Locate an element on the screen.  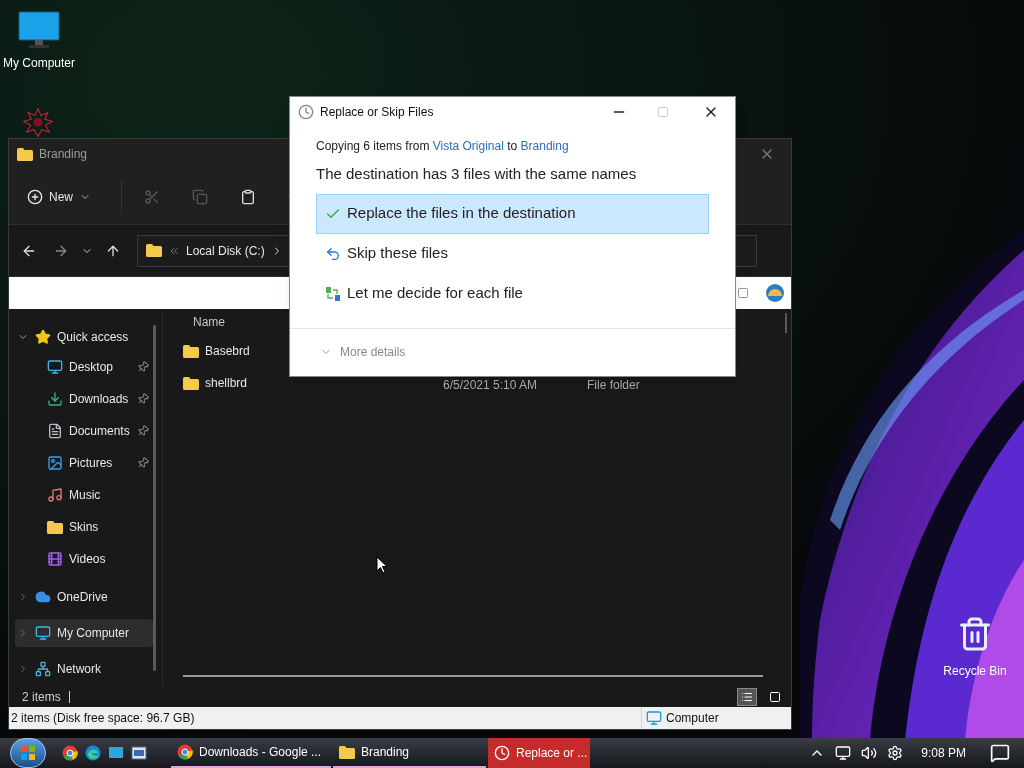
undo-icon is located at coordinates (333, 253).